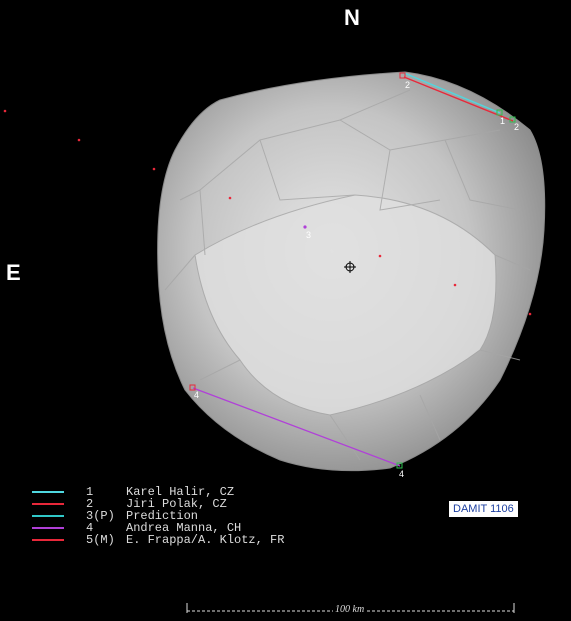 This screenshot has width=571, height=621. What do you see at coordinates (352, 17) in the screenshot?
I see `north-label: N` at bounding box center [352, 17].